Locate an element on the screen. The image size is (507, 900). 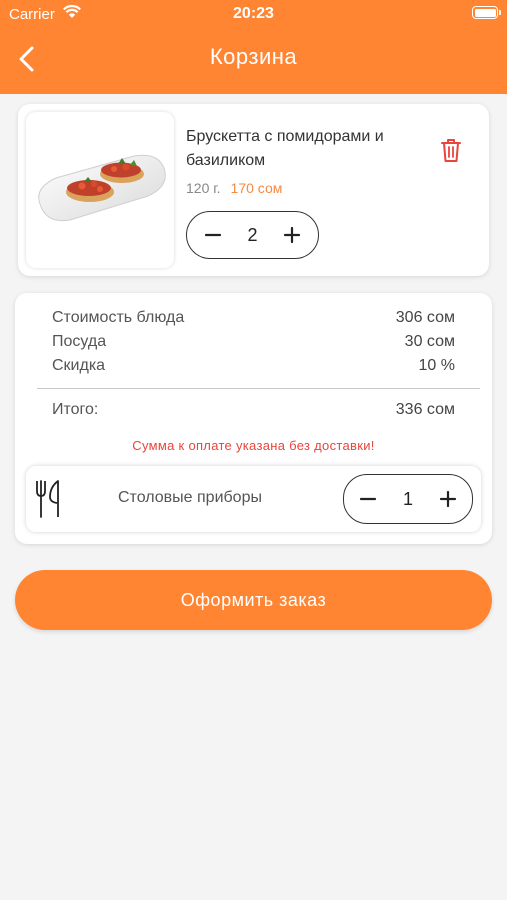
summary-row-tableware: Посуда 30 сом is located at coordinates (253, 342).